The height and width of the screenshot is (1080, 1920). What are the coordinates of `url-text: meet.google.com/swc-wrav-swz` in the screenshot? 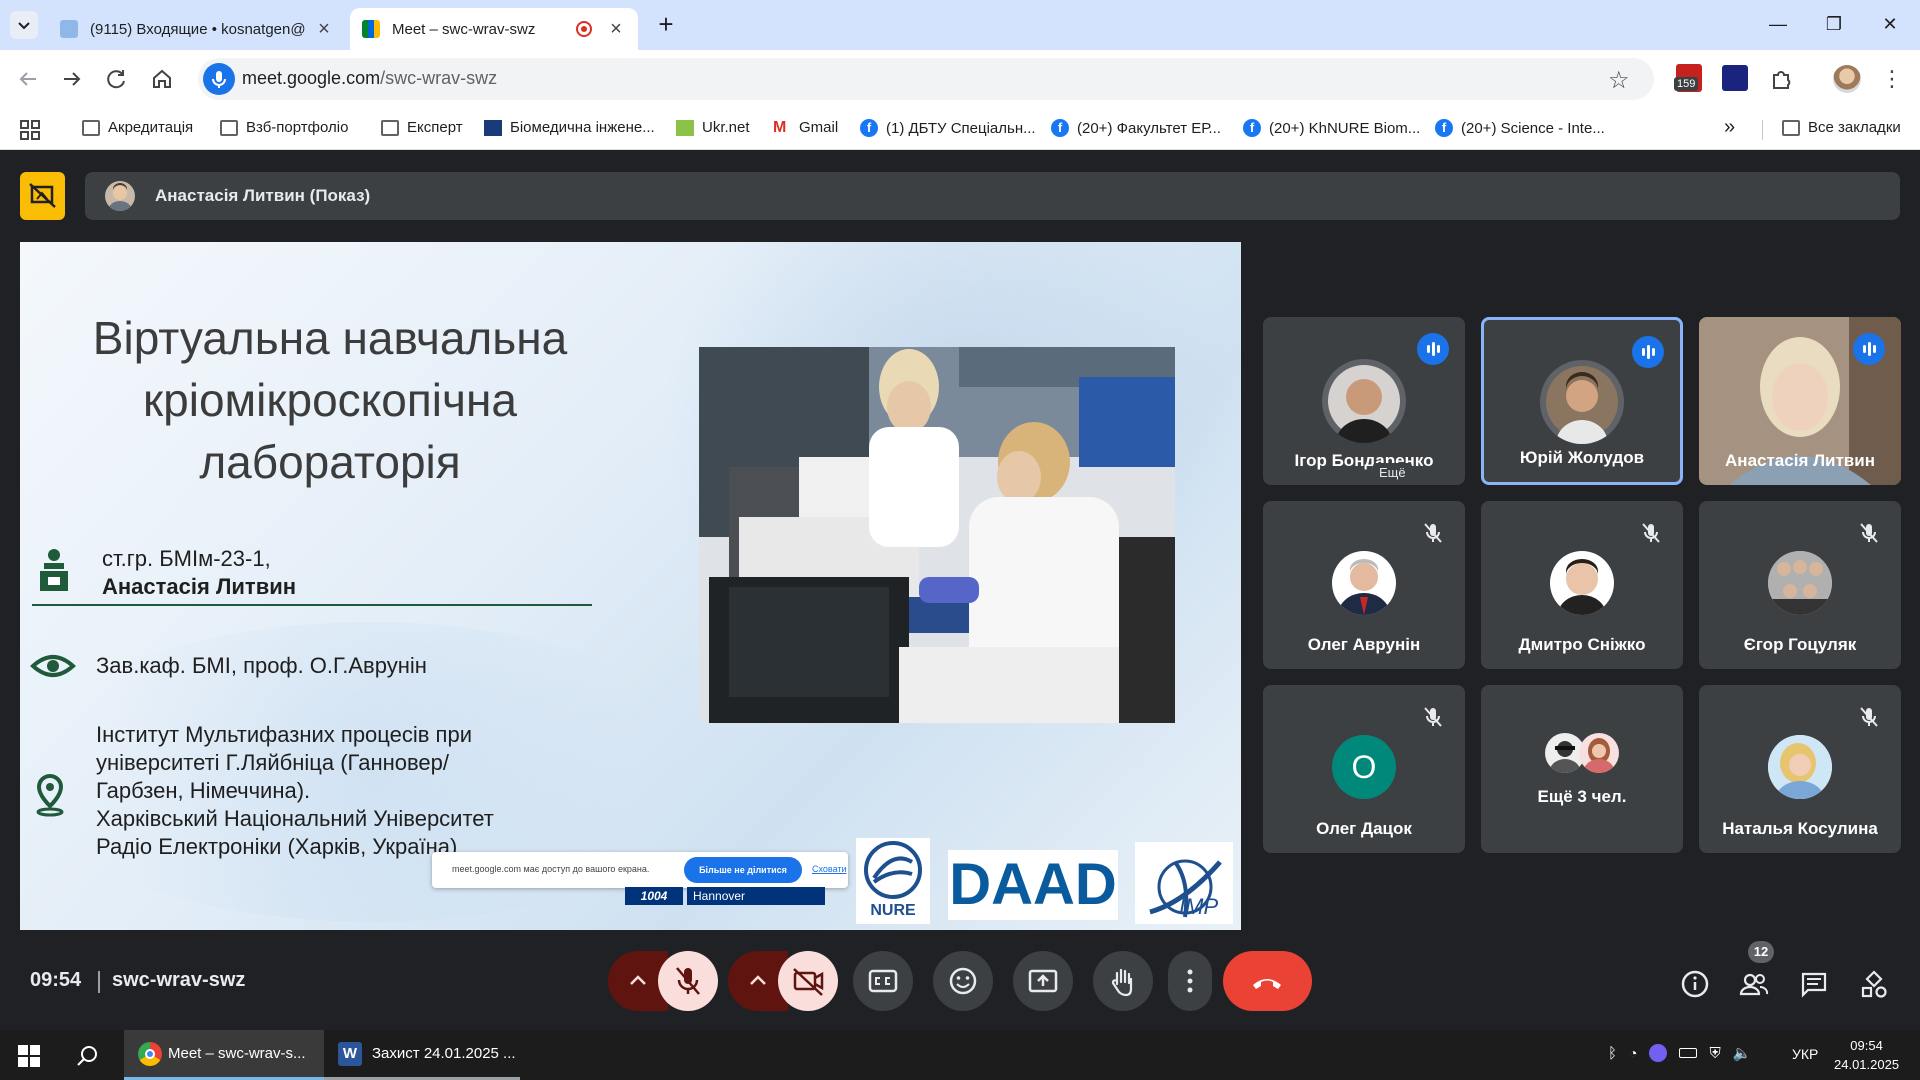 It's located at (369, 78).